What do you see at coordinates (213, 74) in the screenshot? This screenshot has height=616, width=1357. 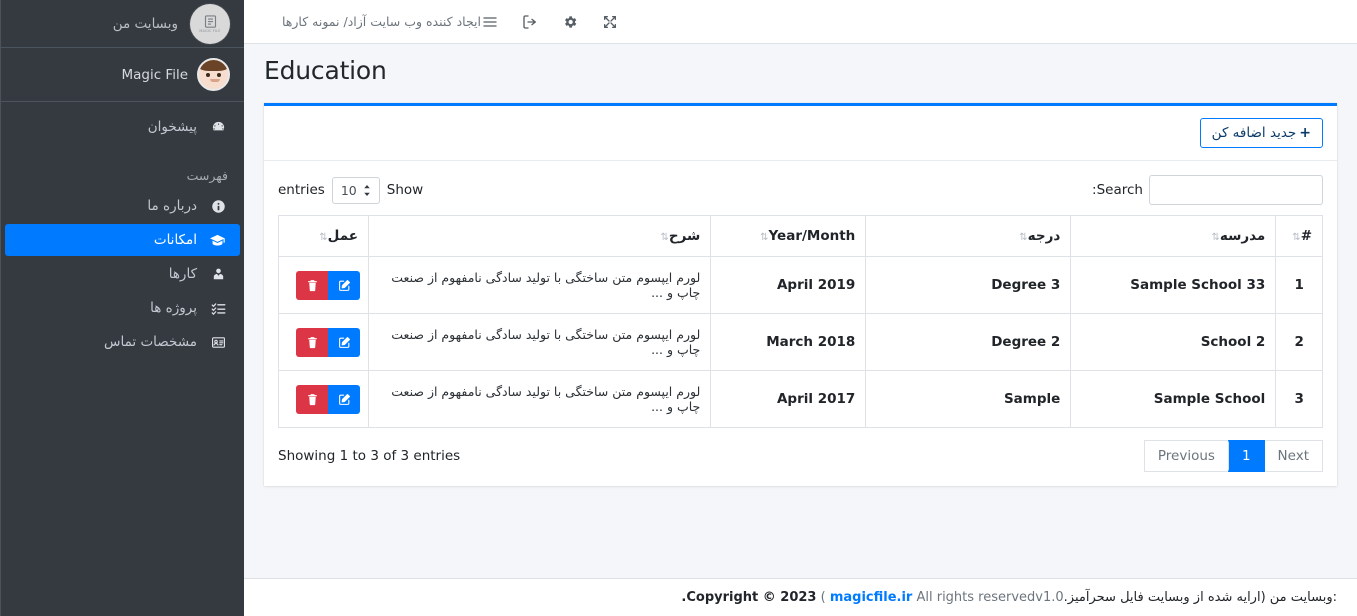 I see `avatar` at bounding box center [213, 74].